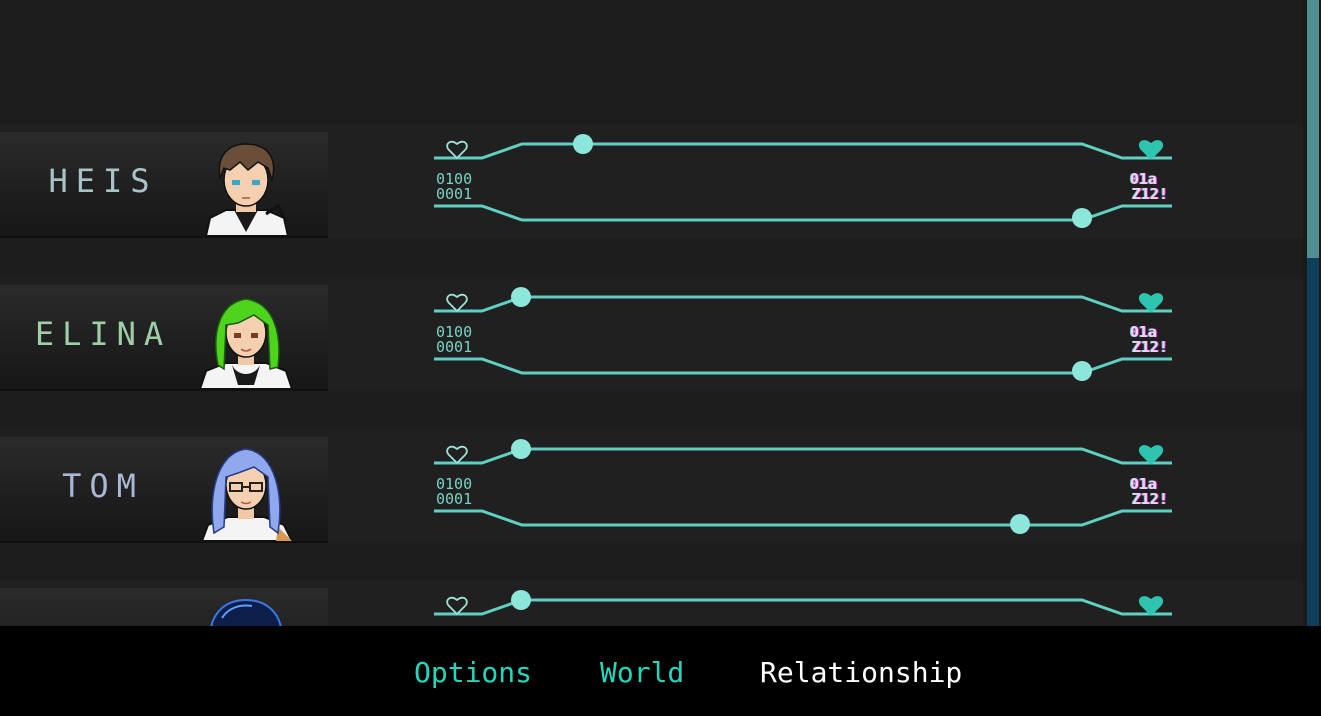  I want to click on name-plate, so click(164, 607).